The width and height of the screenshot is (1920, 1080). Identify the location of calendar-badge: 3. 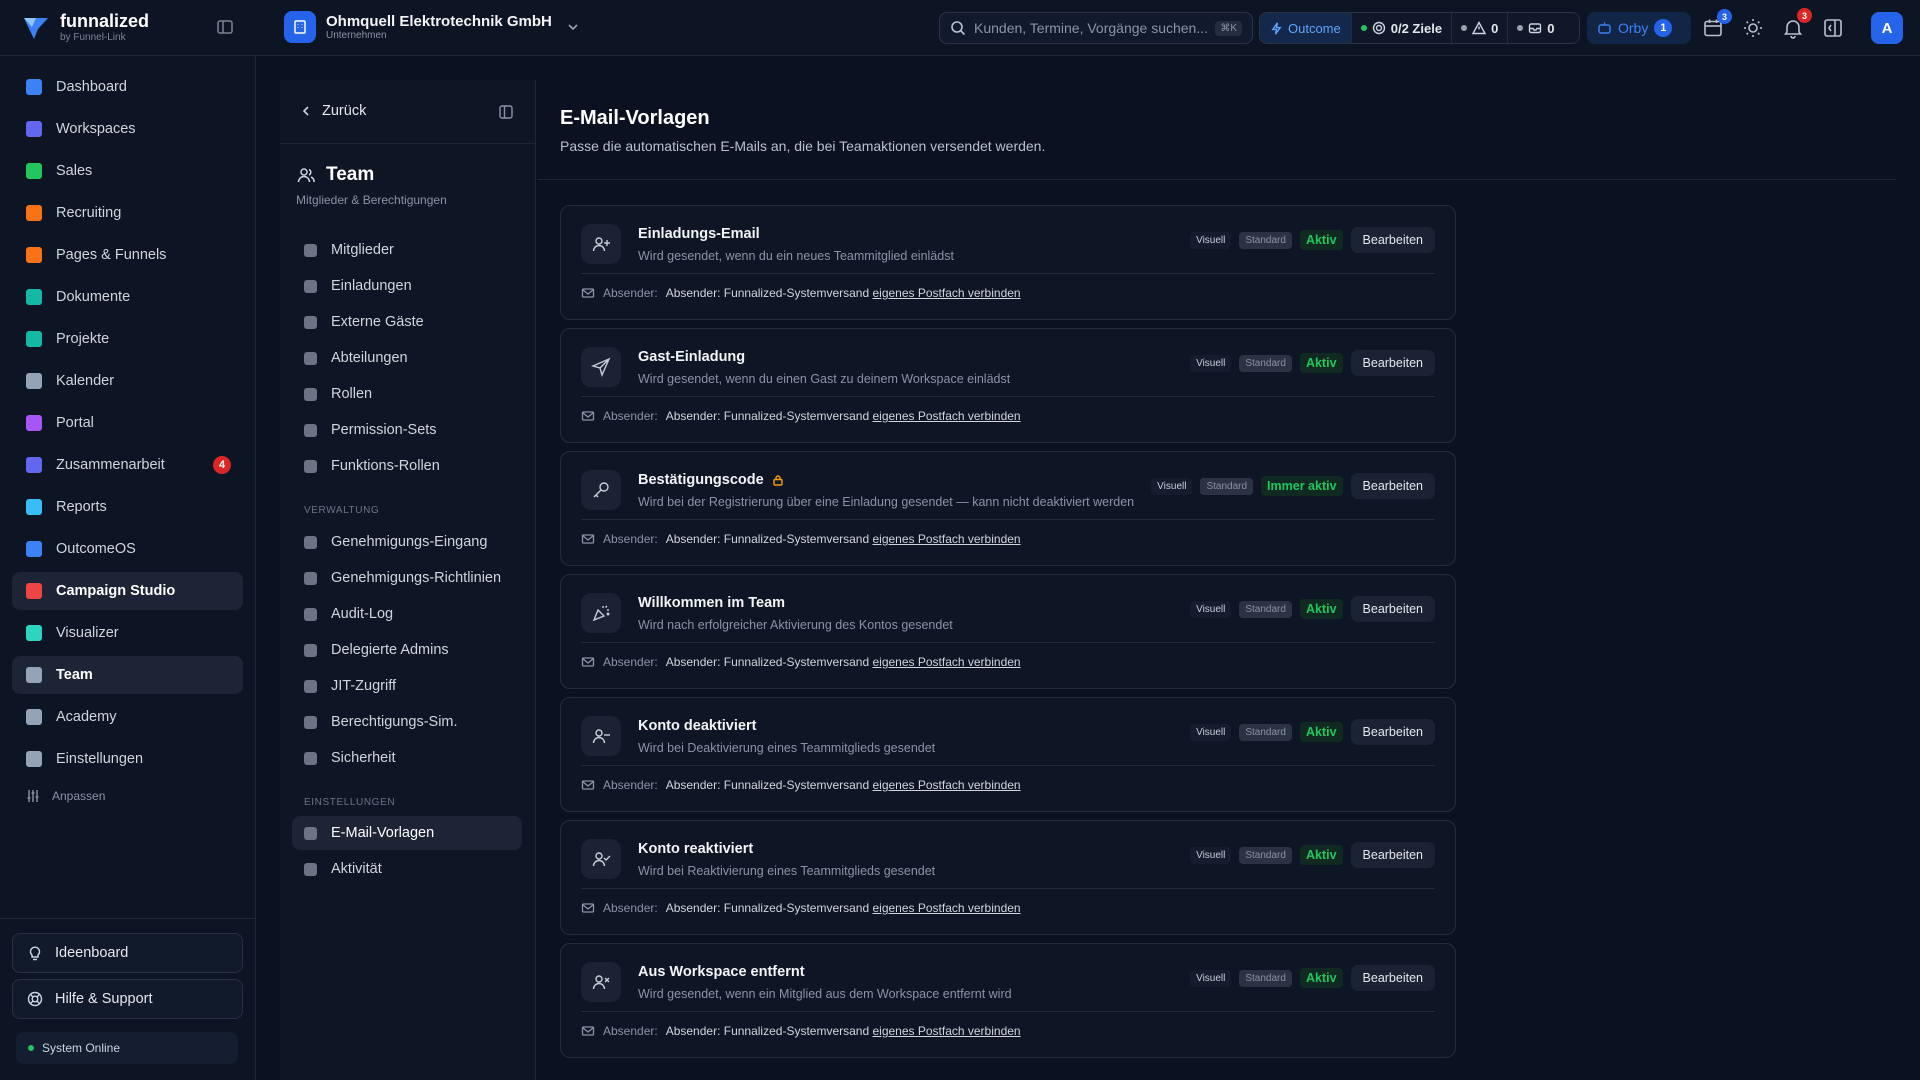
(1724, 16).